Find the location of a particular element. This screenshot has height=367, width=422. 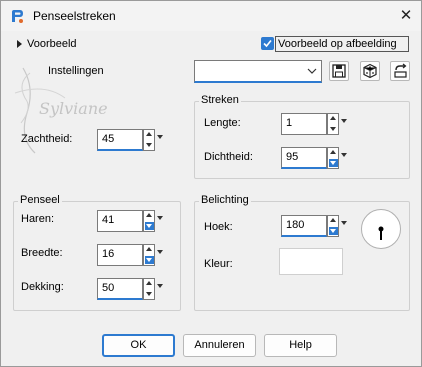

angle-spinner: 180 is located at coordinates (316, 226).